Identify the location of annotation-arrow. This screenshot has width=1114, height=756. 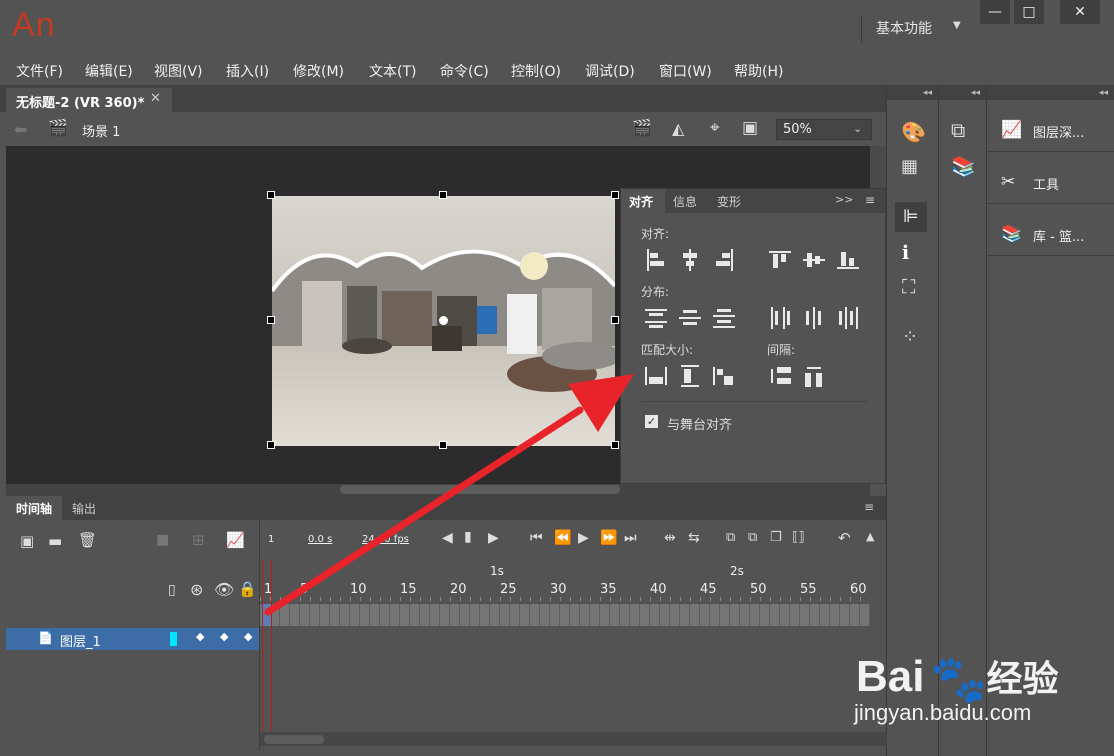
(449, 495).